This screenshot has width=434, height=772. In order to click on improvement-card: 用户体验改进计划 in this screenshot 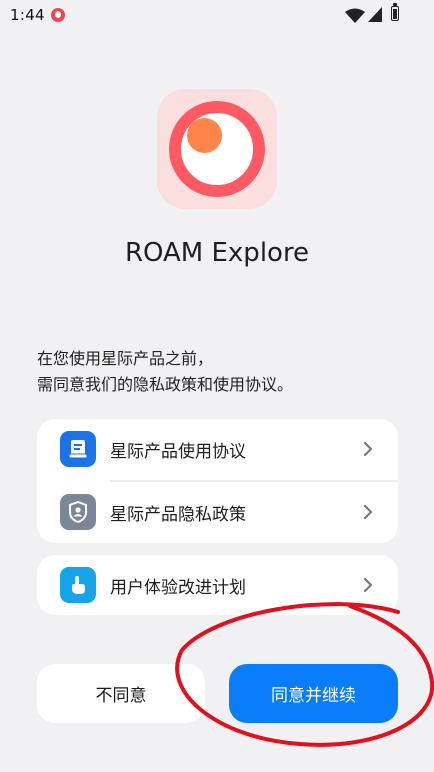, I will do `click(217, 585)`.